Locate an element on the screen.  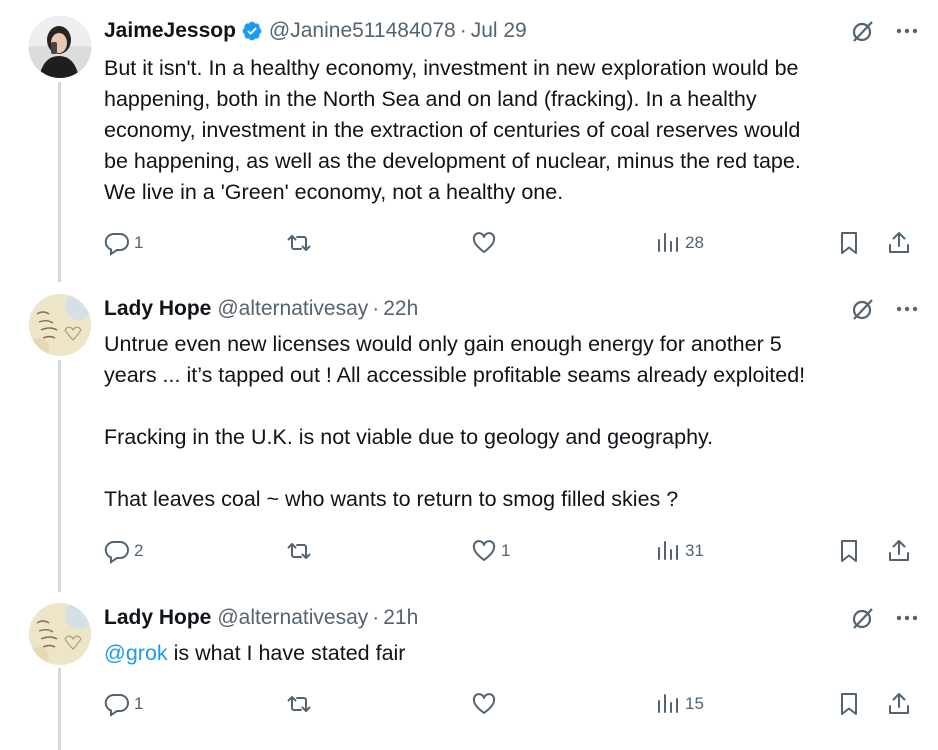
timestamp: Jul 29 is located at coordinates (499, 31).